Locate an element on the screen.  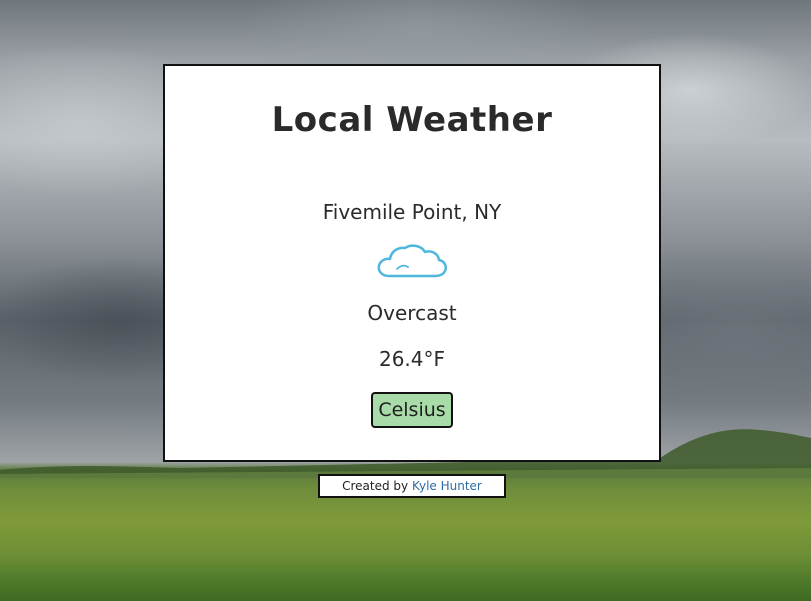
temperature-value: 26.4°F is located at coordinates (412, 359).